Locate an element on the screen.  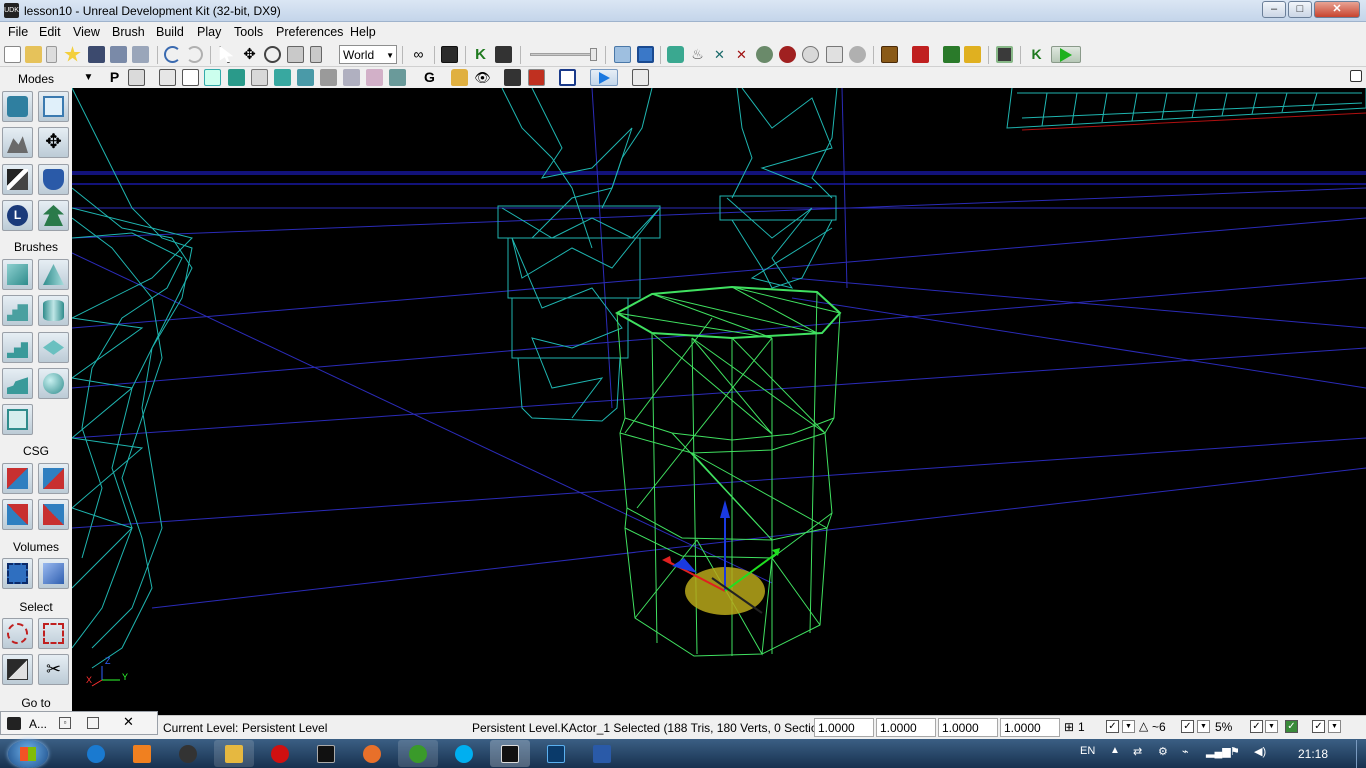
game-view-button: G is located at coordinates (429, 77).